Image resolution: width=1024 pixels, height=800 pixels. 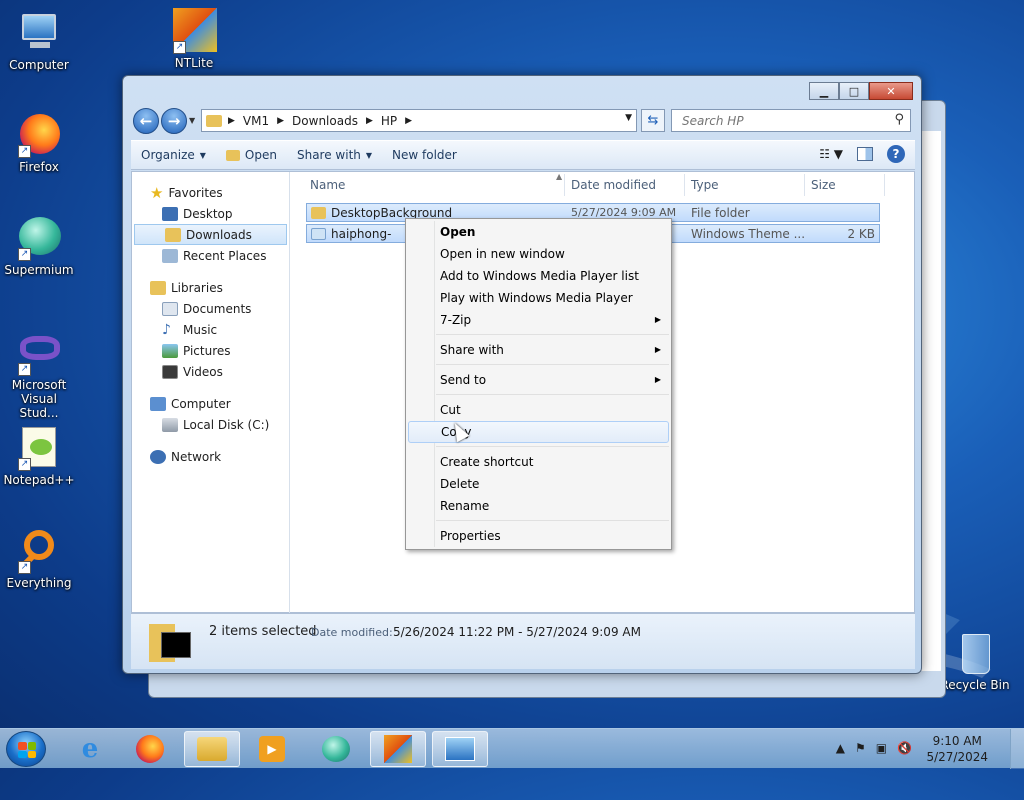 What do you see at coordinates (210, 350) in the screenshot?
I see `nav-pictures: Pictures` at bounding box center [210, 350].